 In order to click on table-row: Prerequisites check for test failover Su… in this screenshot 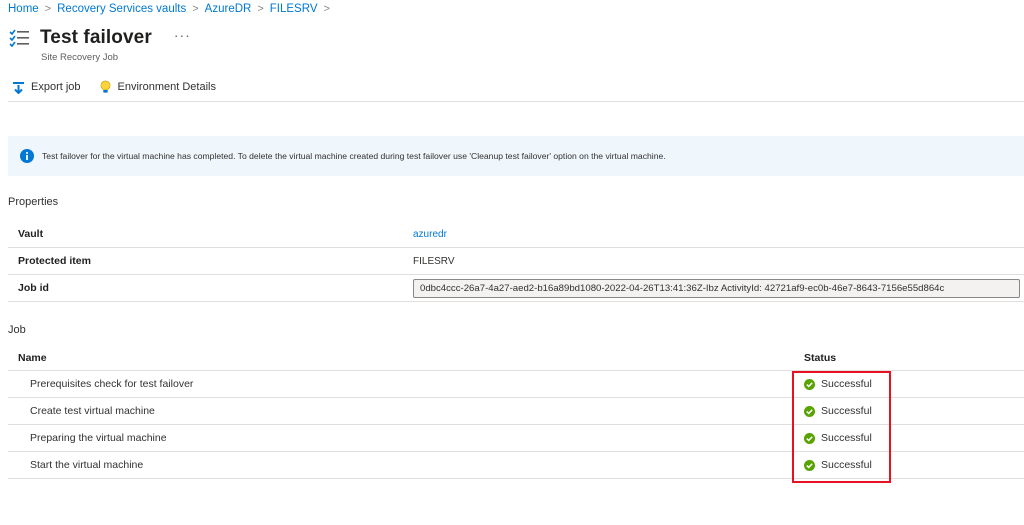, I will do `click(516, 384)`.